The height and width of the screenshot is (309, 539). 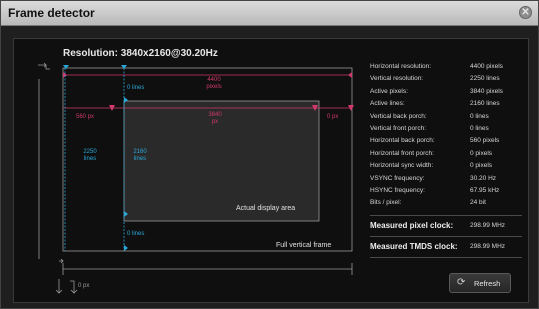 What do you see at coordinates (433, 178) in the screenshot?
I see `stat-row: VSYNC frequency: 30.20 Hz` at bounding box center [433, 178].